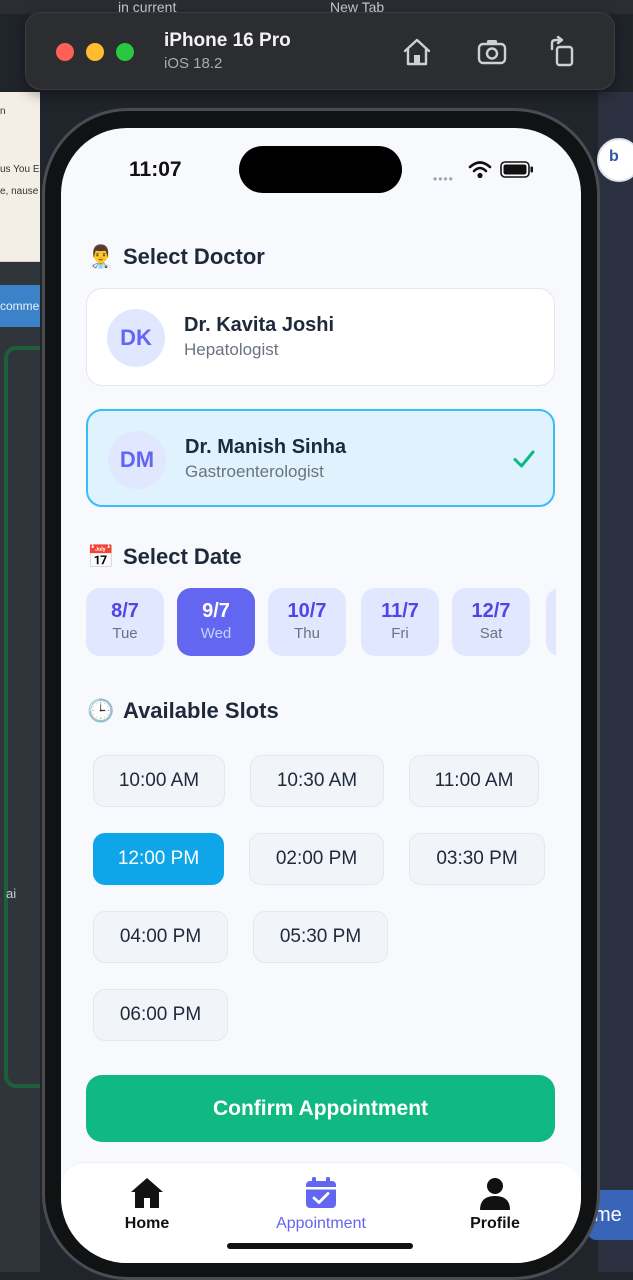 Image resolution: width=633 pixels, height=1280 pixels. Describe the element at coordinates (201, 710) in the screenshot. I see `section-title-text: Available Slots` at that location.